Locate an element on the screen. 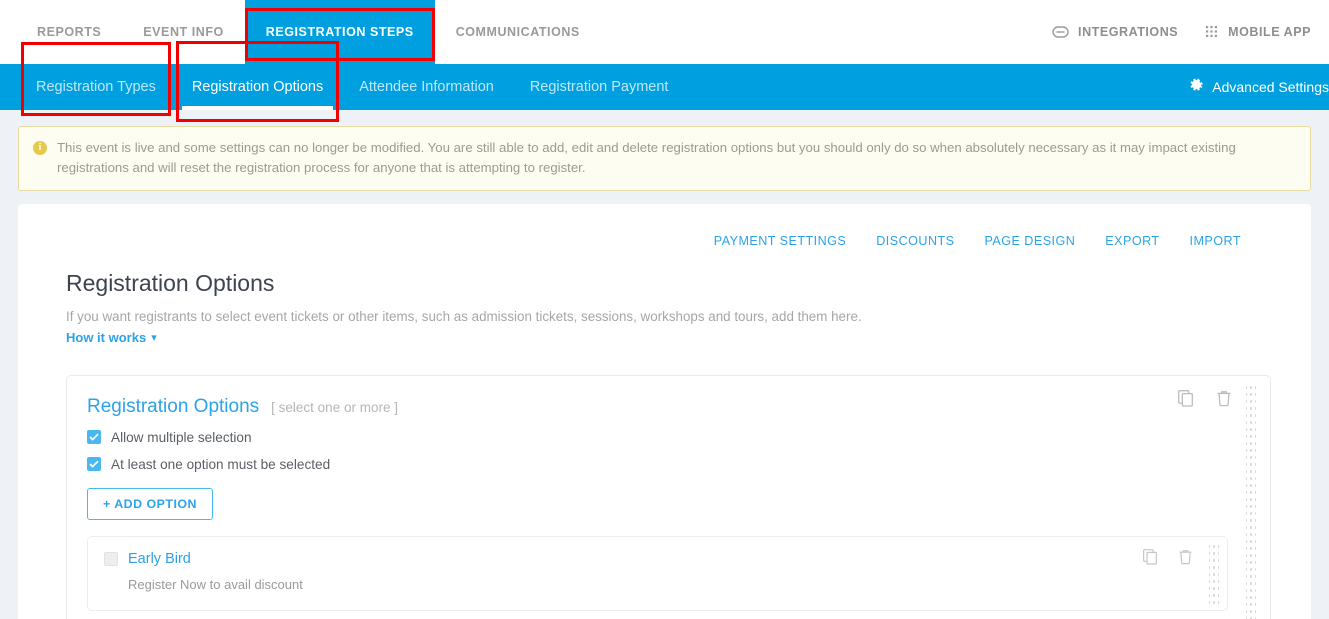 The width and height of the screenshot is (1329, 619). nav-integrations: INTEGRATIONS is located at coordinates (1115, 32).